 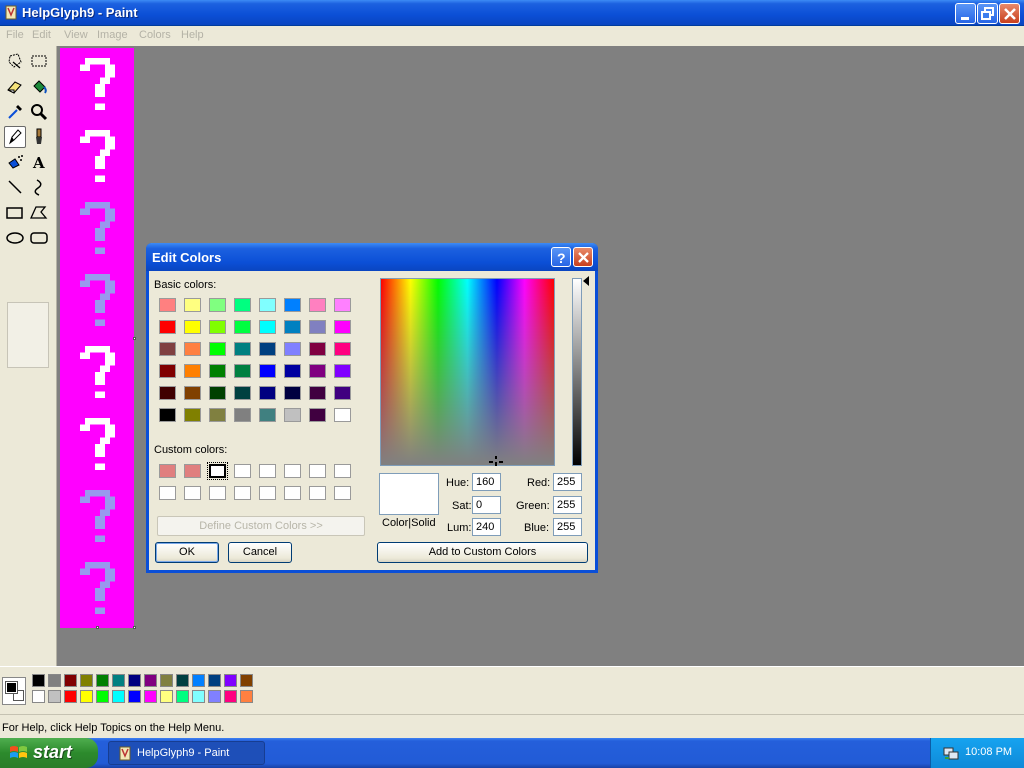 I want to click on menu-edit: Edit, so click(x=41, y=35).